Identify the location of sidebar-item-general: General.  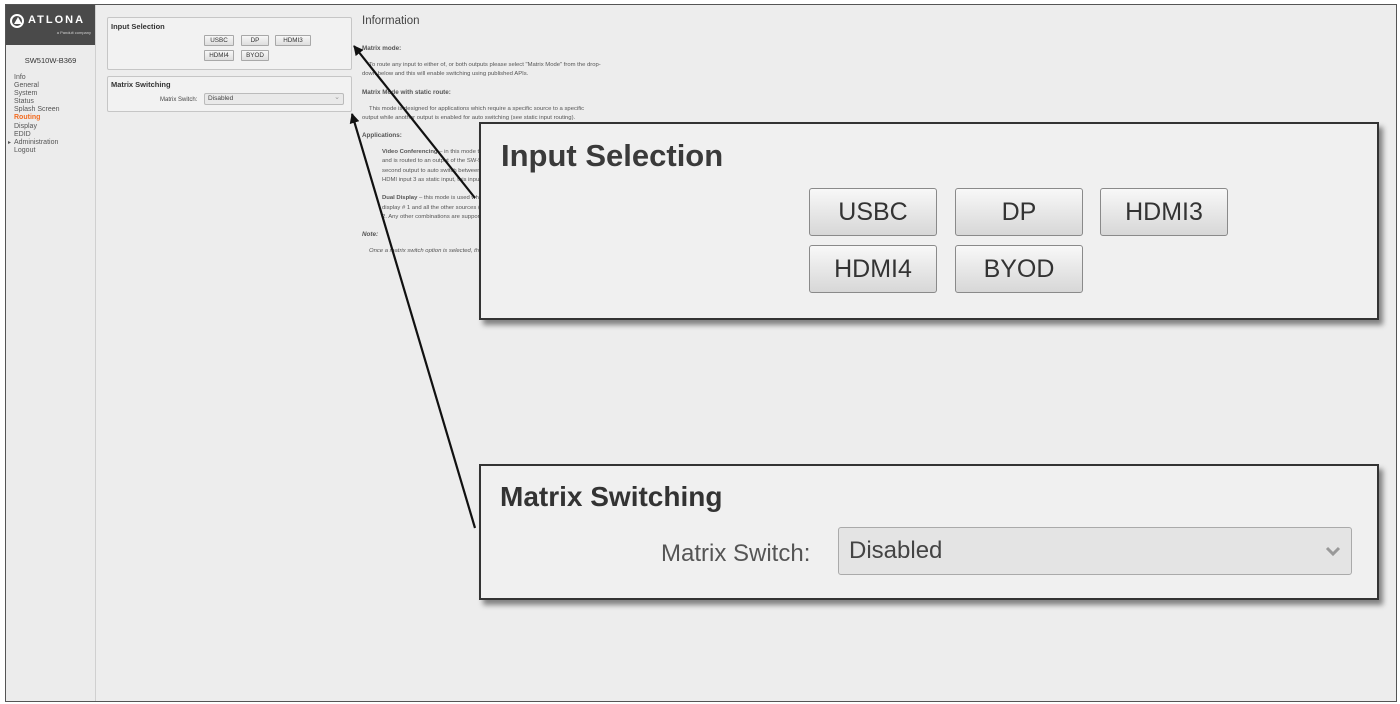
(54, 86).